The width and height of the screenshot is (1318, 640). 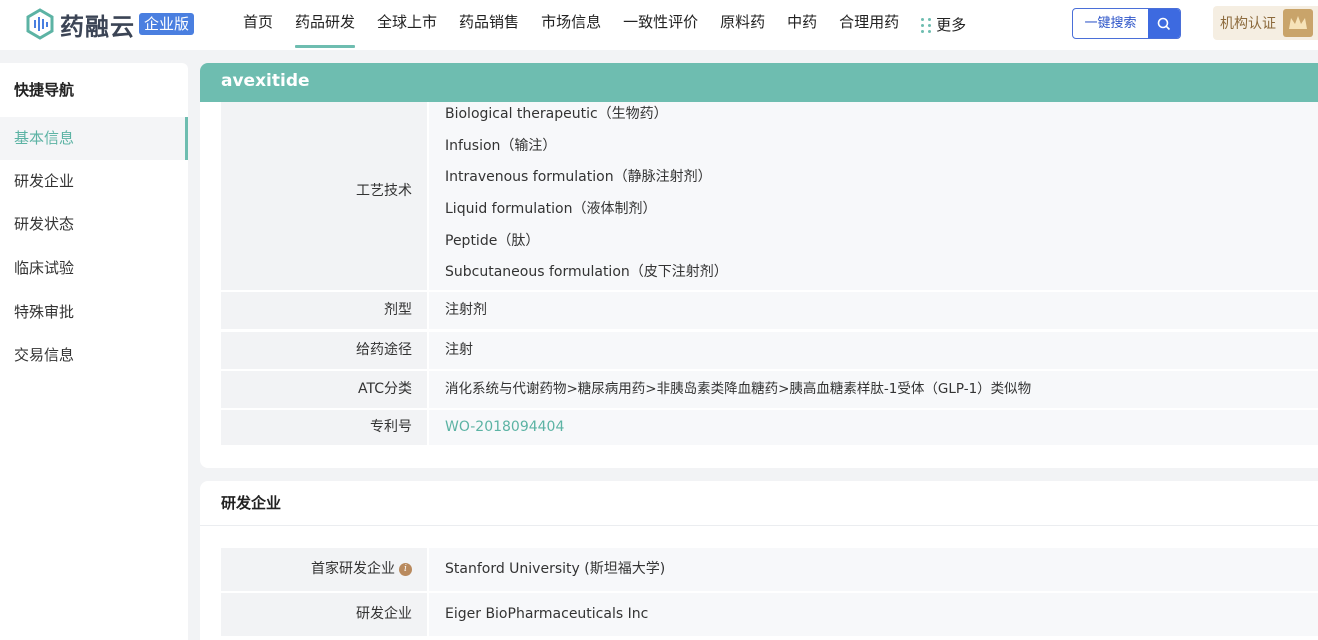 What do you see at coordinates (324, 196) in the screenshot?
I see `tech-label: 工艺技术` at bounding box center [324, 196].